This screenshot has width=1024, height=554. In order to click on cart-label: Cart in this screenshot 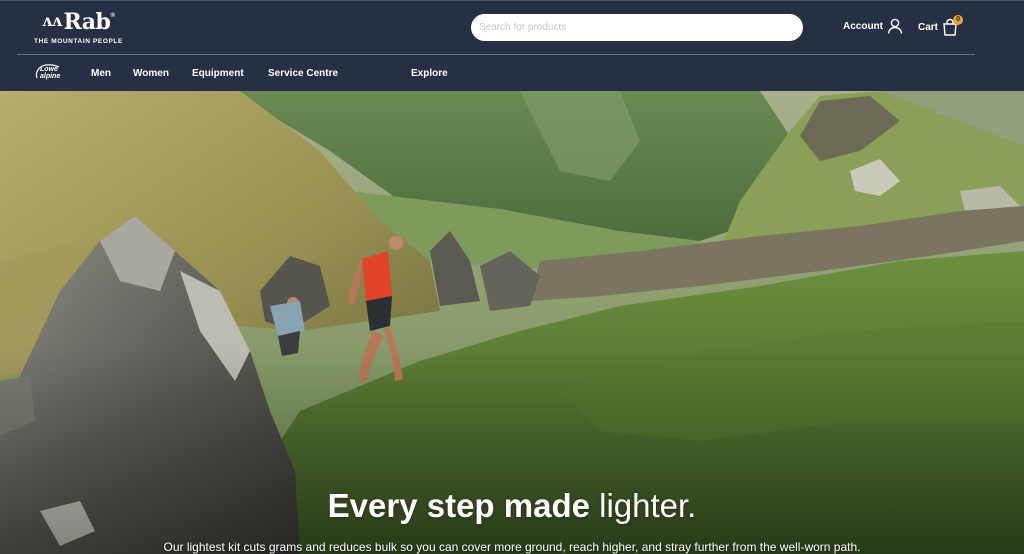, I will do `click(928, 27)`.